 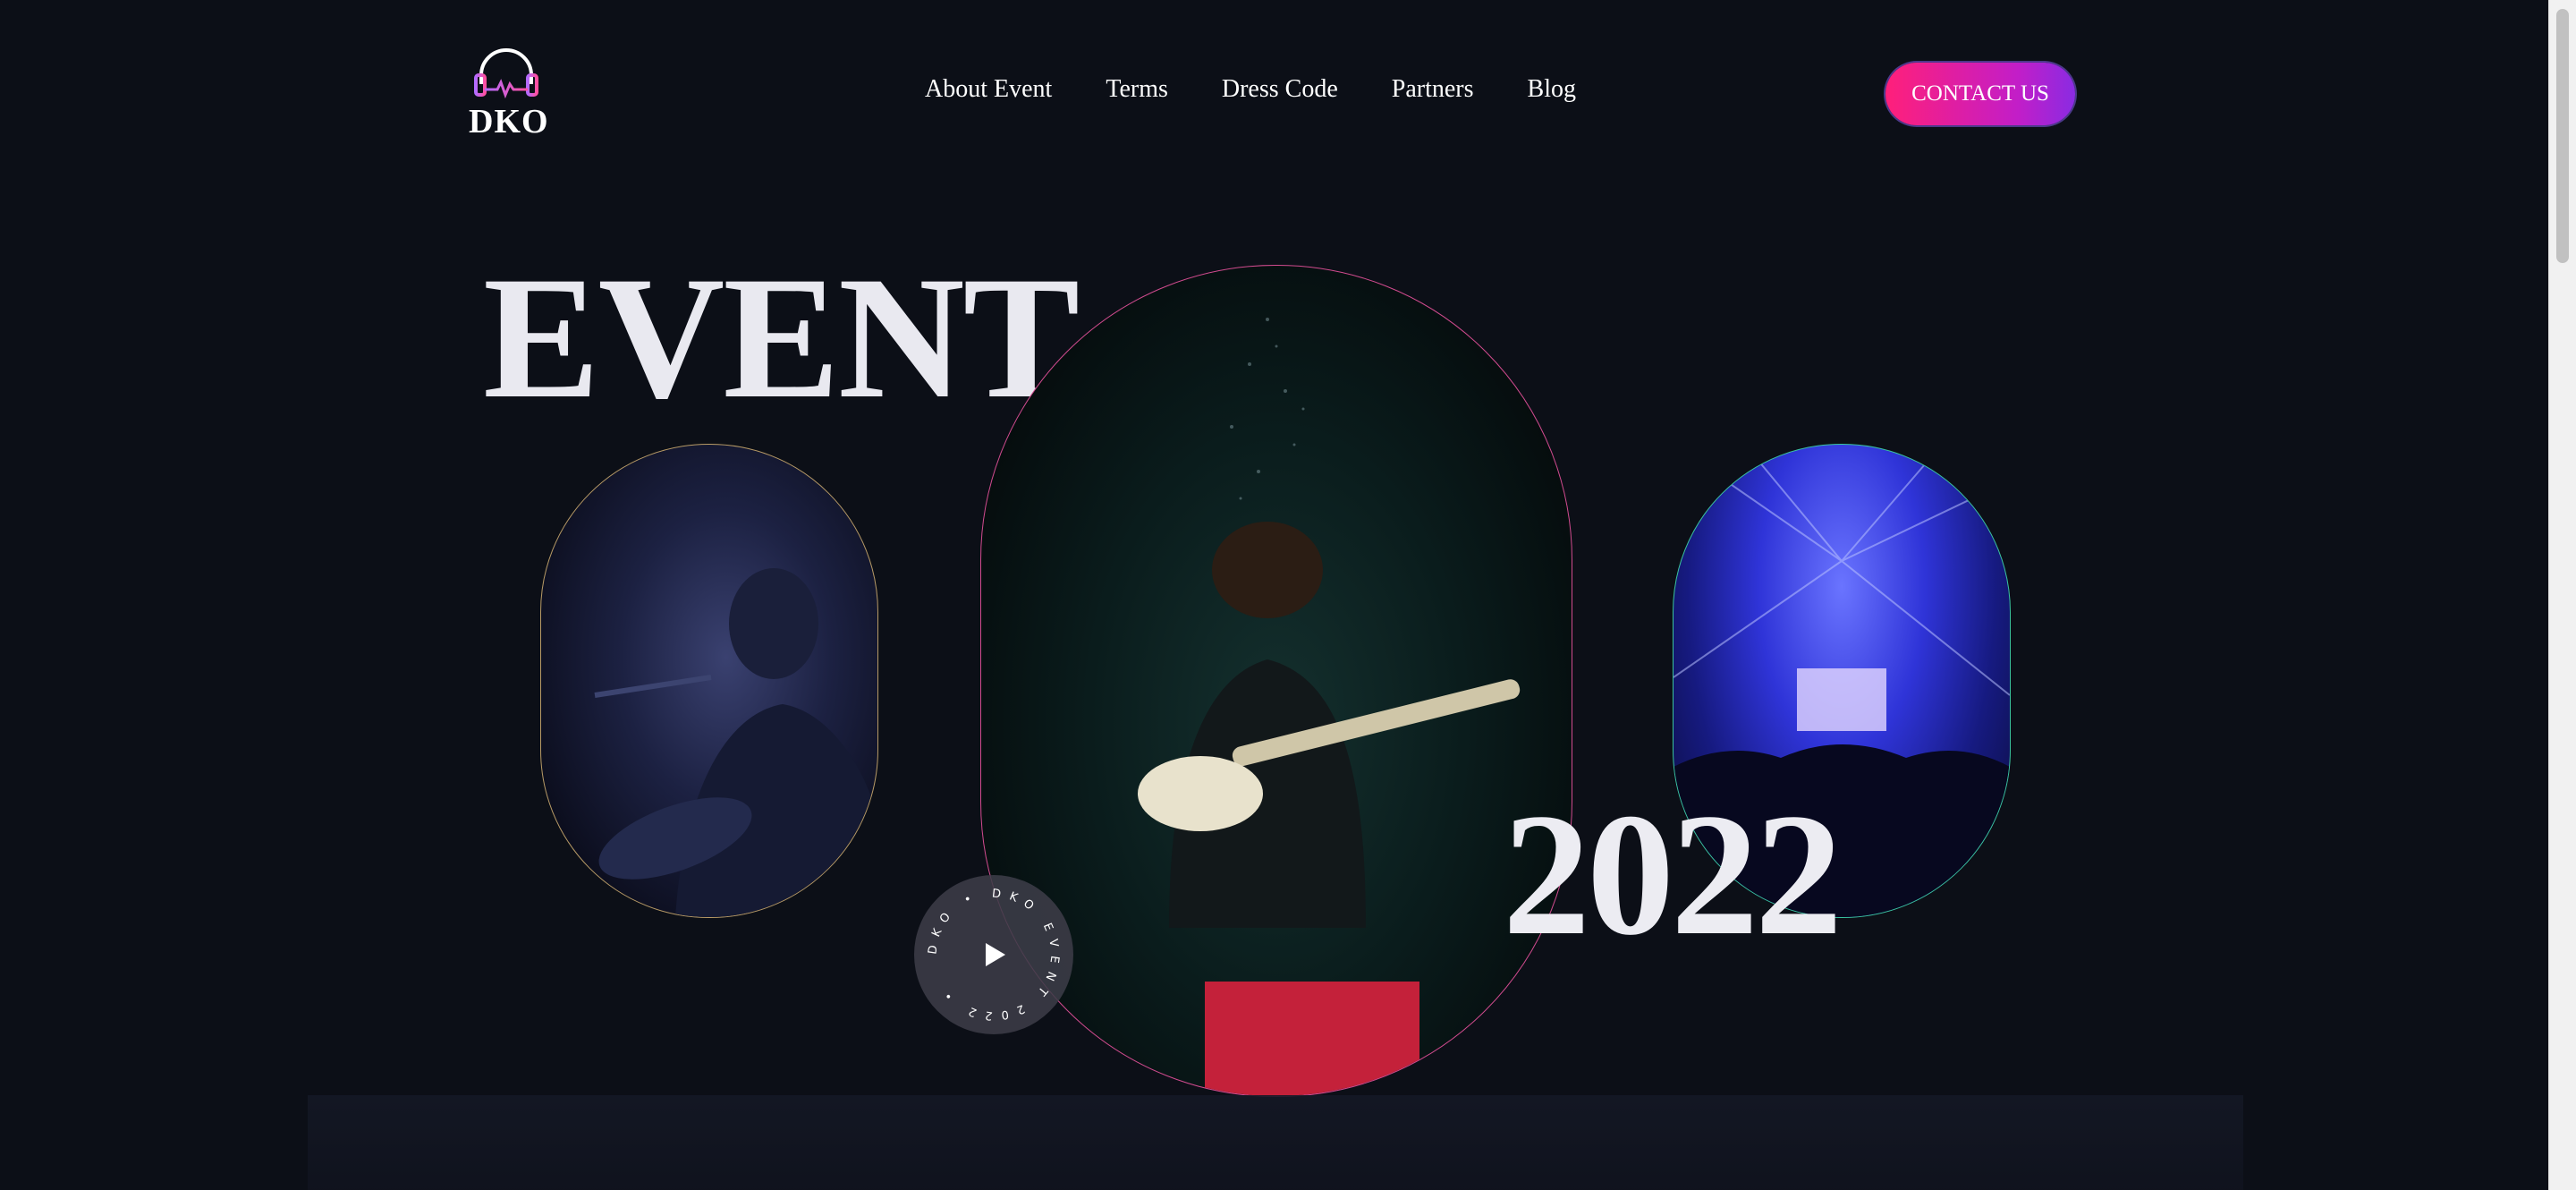 What do you see at coordinates (1137, 89) in the screenshot?
I see `nav-terms: Terms` at bounding box center [1137, 89].